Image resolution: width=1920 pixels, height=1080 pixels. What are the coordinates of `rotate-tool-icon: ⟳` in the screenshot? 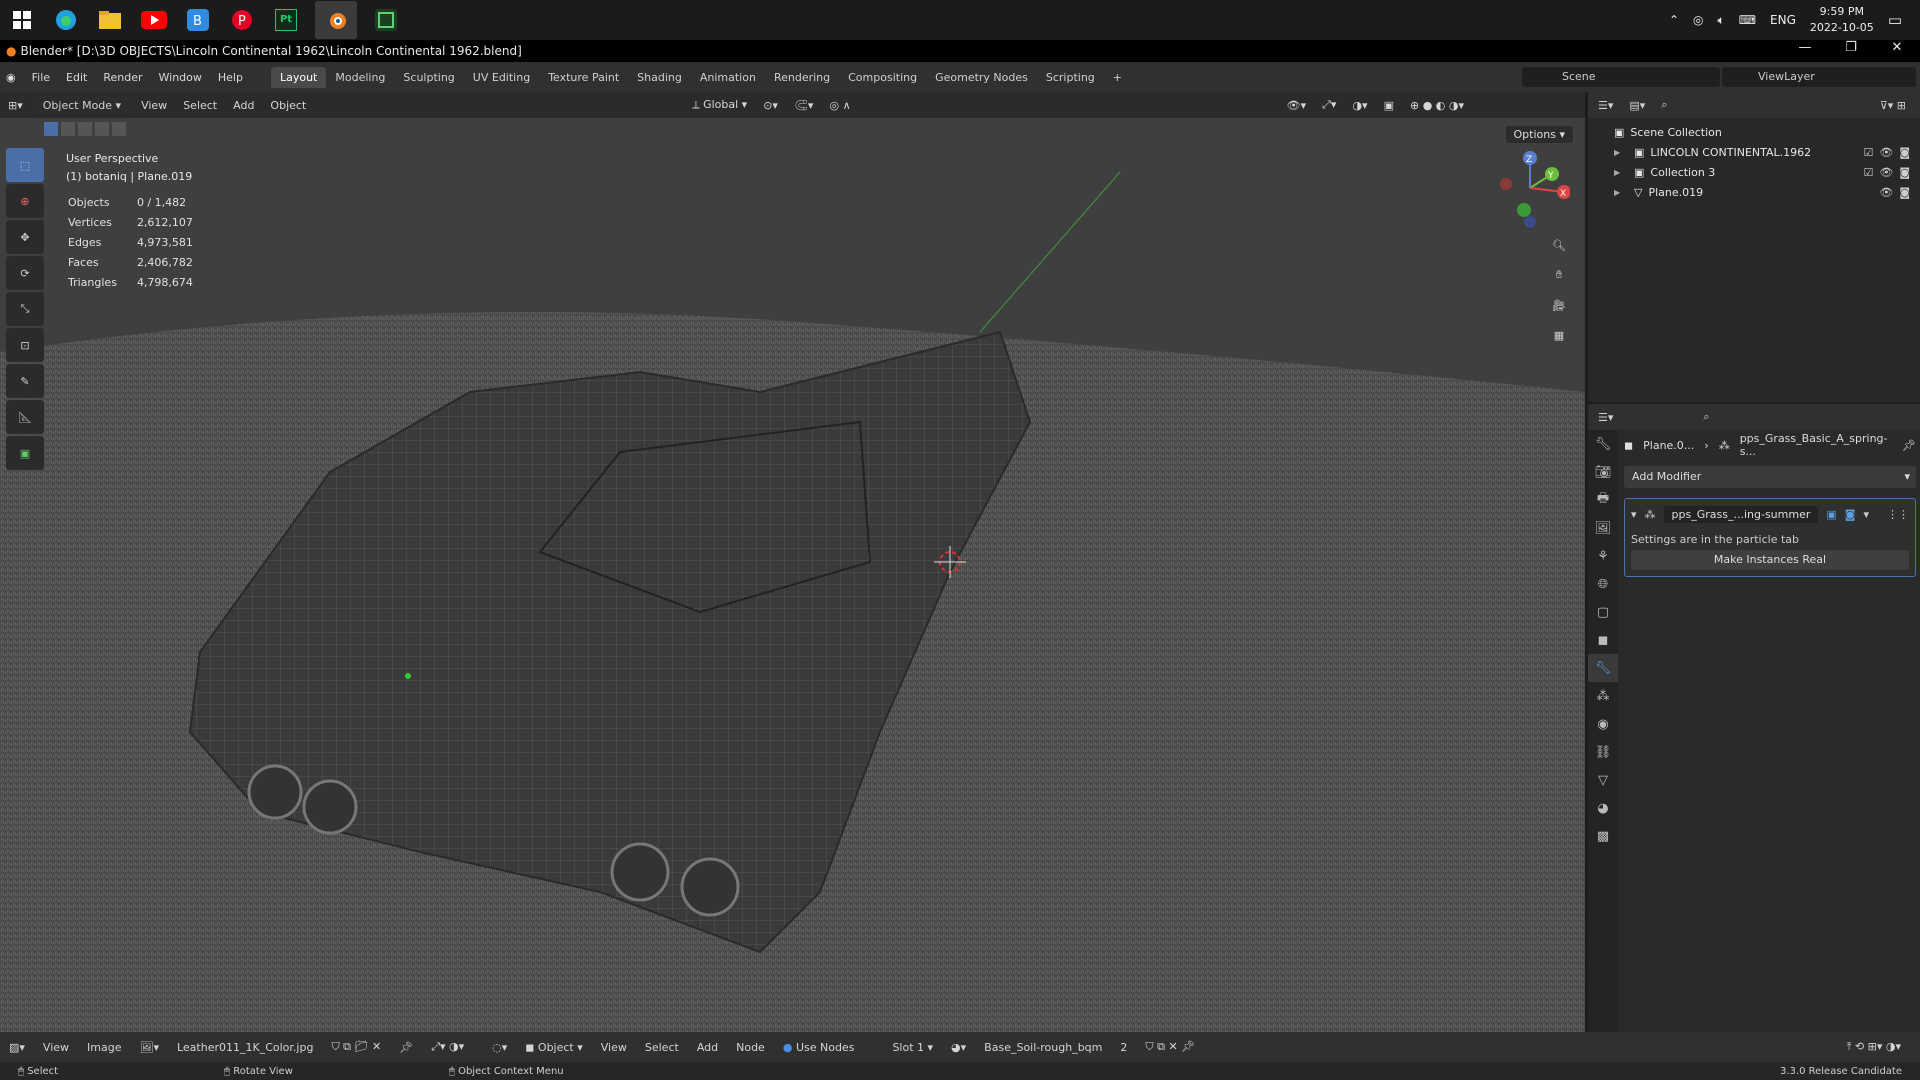 It's located at (25, 273).